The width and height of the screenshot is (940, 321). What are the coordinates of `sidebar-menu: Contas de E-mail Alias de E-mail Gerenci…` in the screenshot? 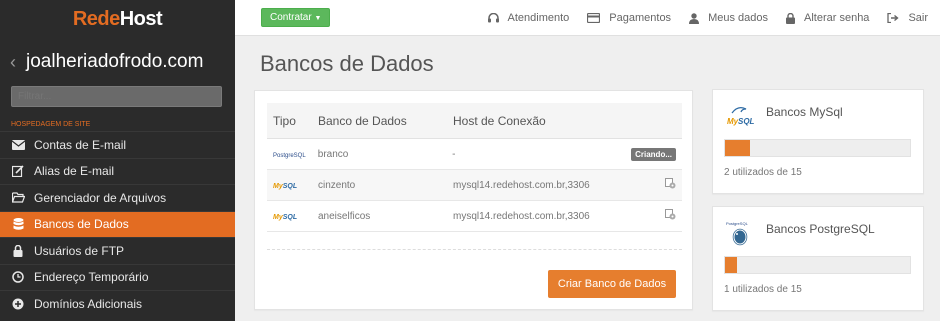 It's located at (117, 224).